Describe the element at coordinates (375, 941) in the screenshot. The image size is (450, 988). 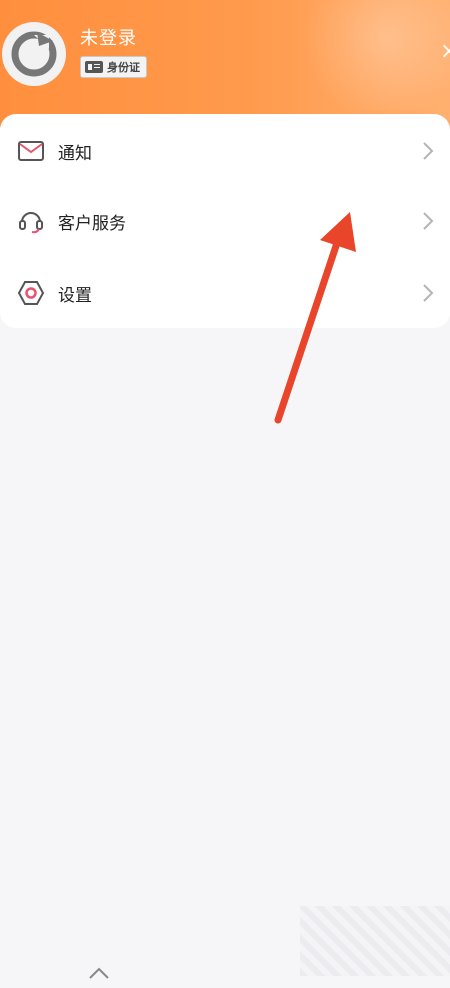
I see `blurred-watermark` at that location.